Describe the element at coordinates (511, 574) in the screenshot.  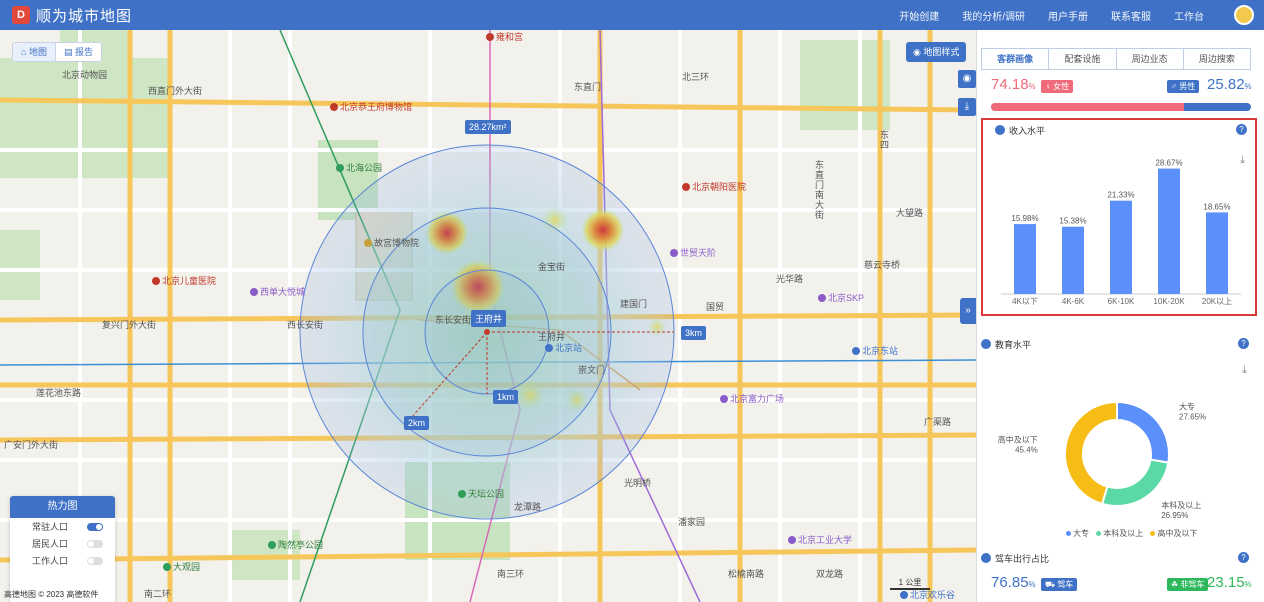
I see `map-label: 南三环` at that location.